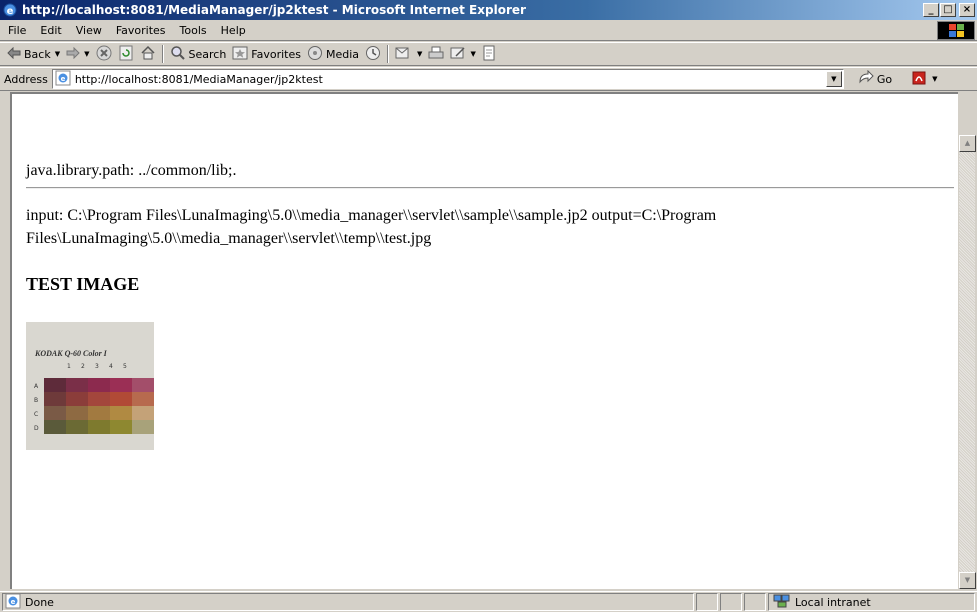 The height and width of the screenshot is (612, 977). I want to click on column-label: 3, so click(97, 366).